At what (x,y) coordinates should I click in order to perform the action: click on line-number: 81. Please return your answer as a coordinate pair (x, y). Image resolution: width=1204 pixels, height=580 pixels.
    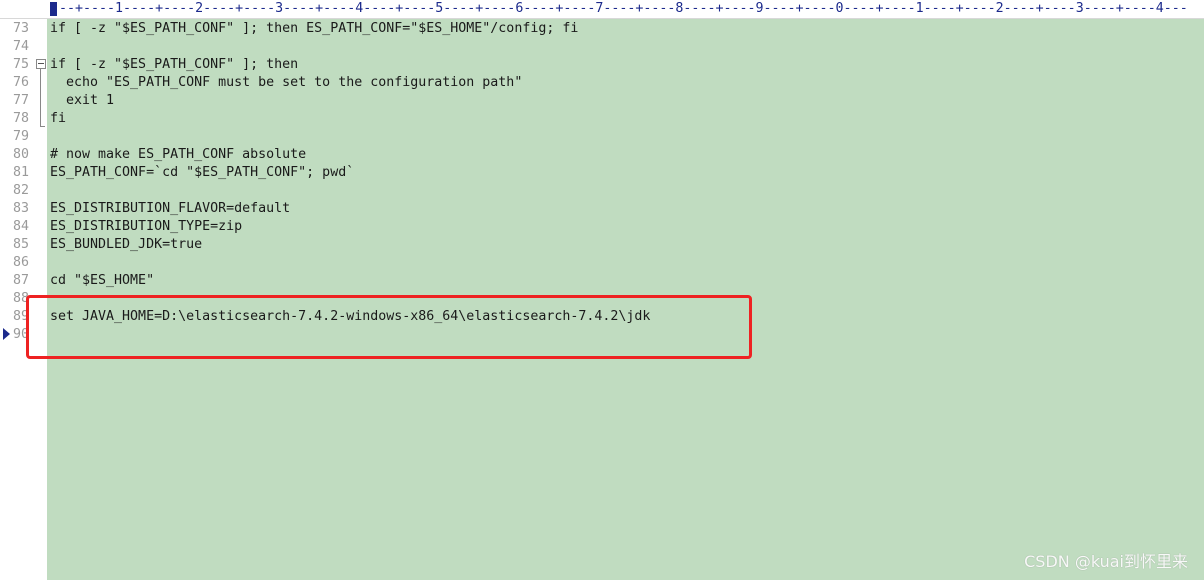
    Looking at the image, I should click on (20, 172).